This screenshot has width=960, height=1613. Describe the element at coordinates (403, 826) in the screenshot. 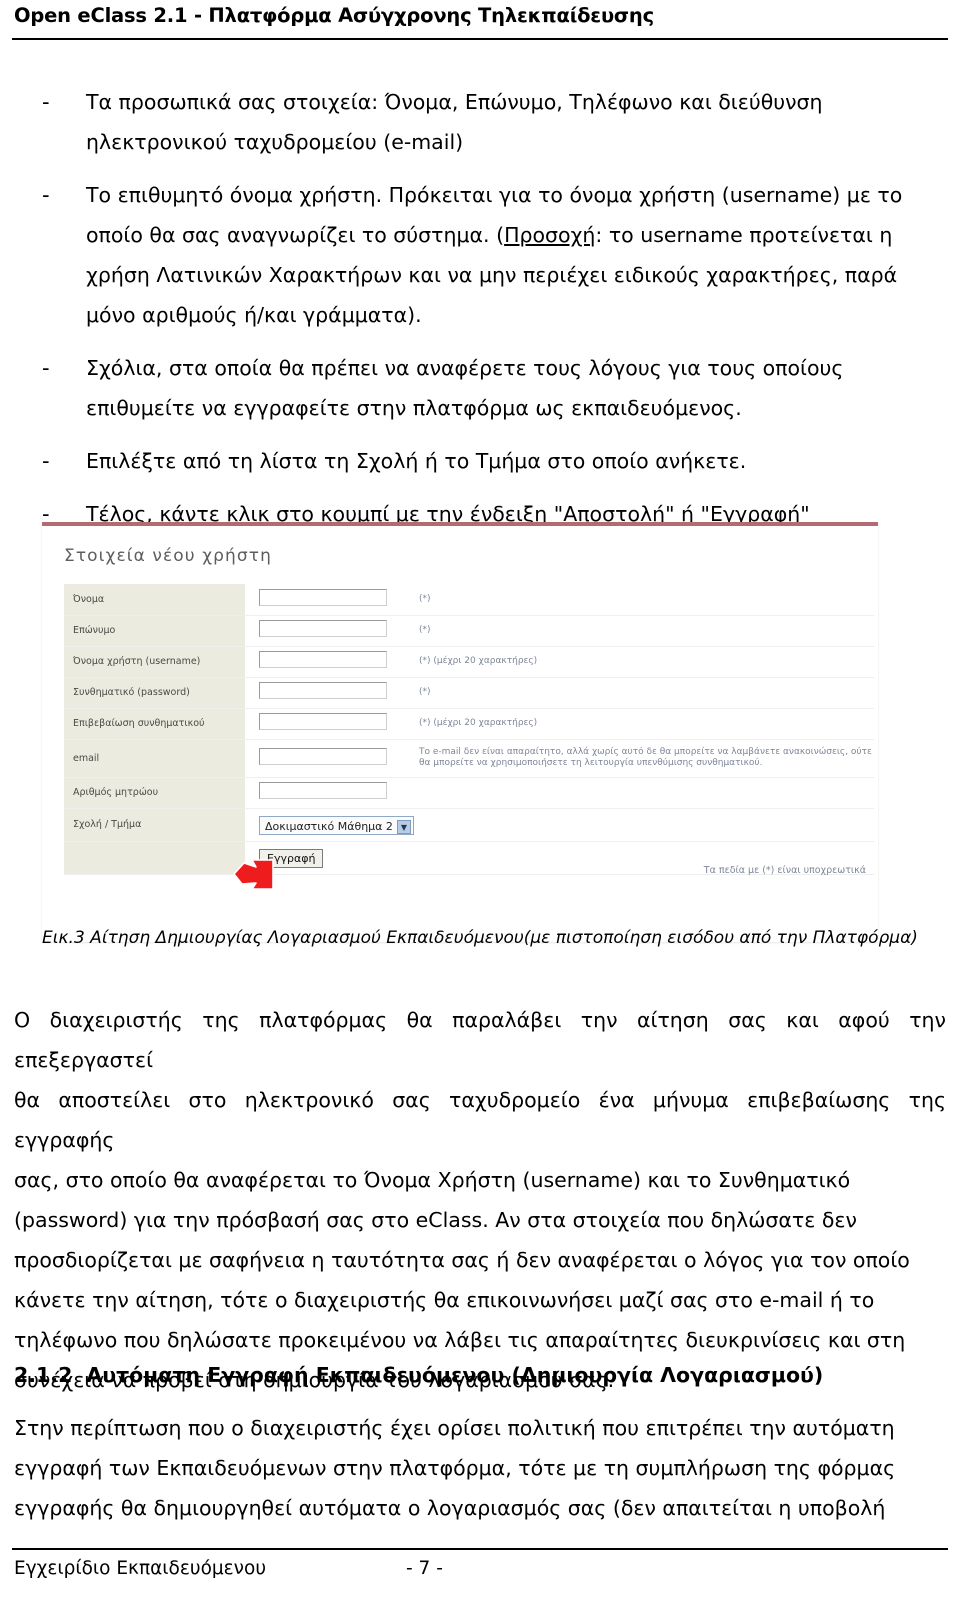

I see `chevron-down-icon: ▼` at that location.